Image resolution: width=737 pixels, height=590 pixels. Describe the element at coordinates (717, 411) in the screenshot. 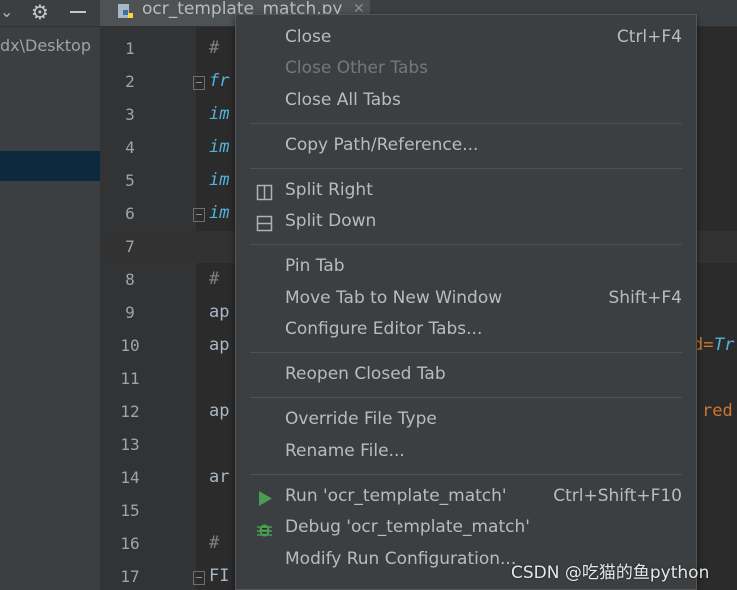

I see `code-fragment-red: red` at that location.